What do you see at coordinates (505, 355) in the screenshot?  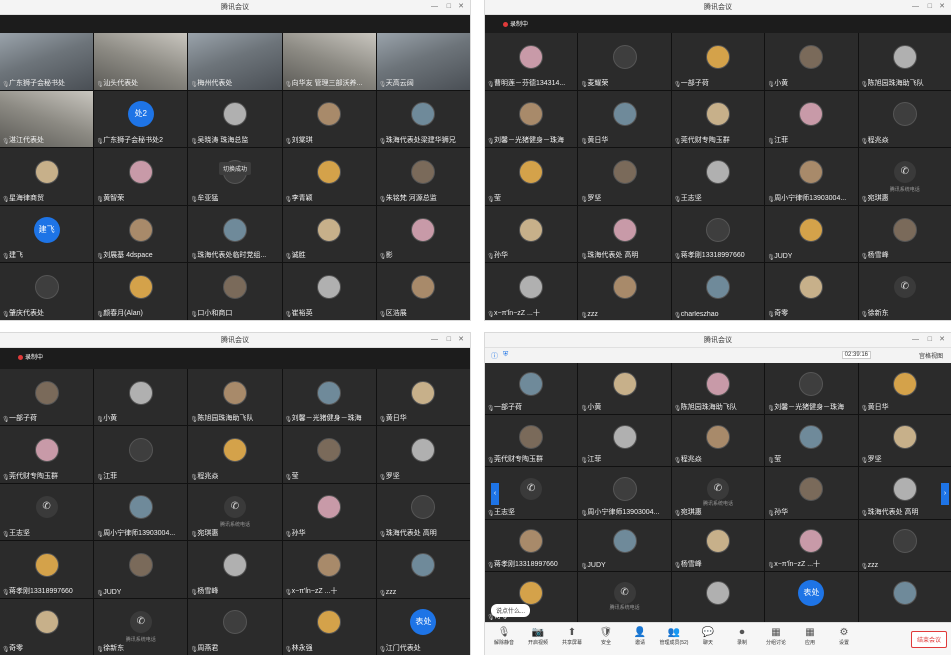 I see `shield-icon: ⛨` at bounding box center [505, 355].